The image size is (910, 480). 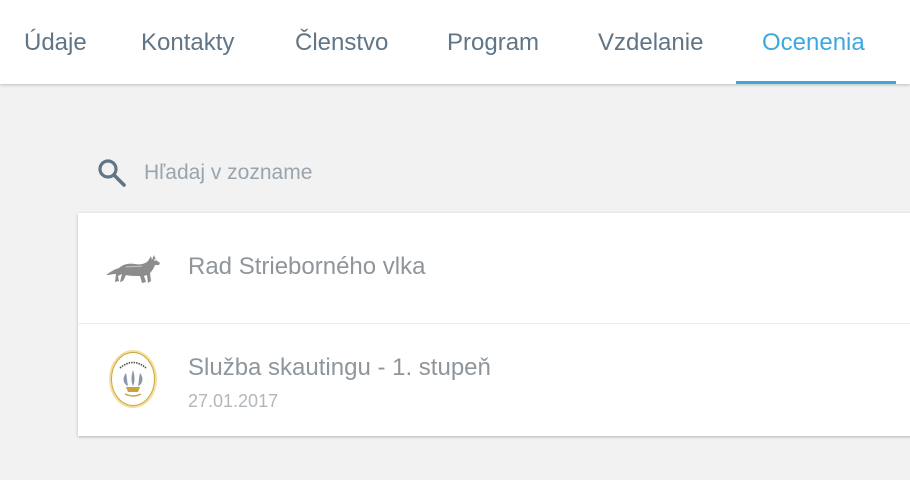 I want to click on award-title: Služba skautingu - 1. stupeň, so click(x=339, y=367).